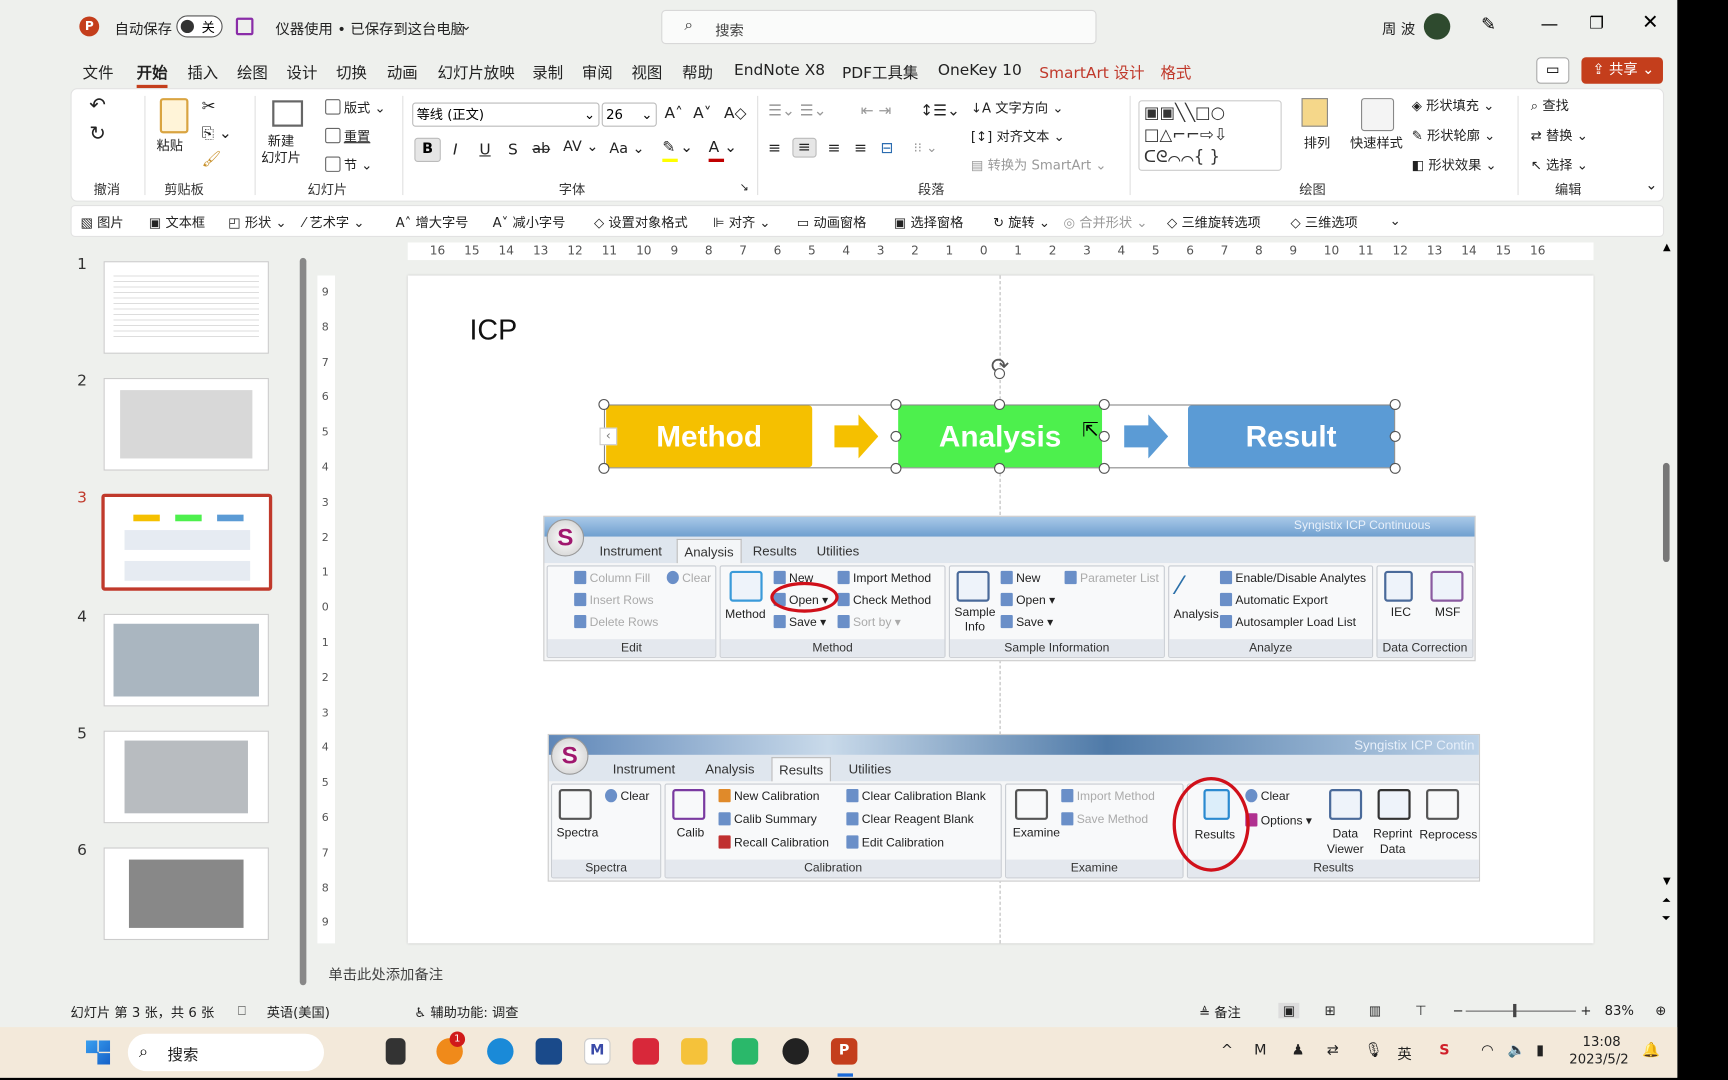  I want to click on align-button: ⊫ 对齐 ⌄, so click(741, 222).